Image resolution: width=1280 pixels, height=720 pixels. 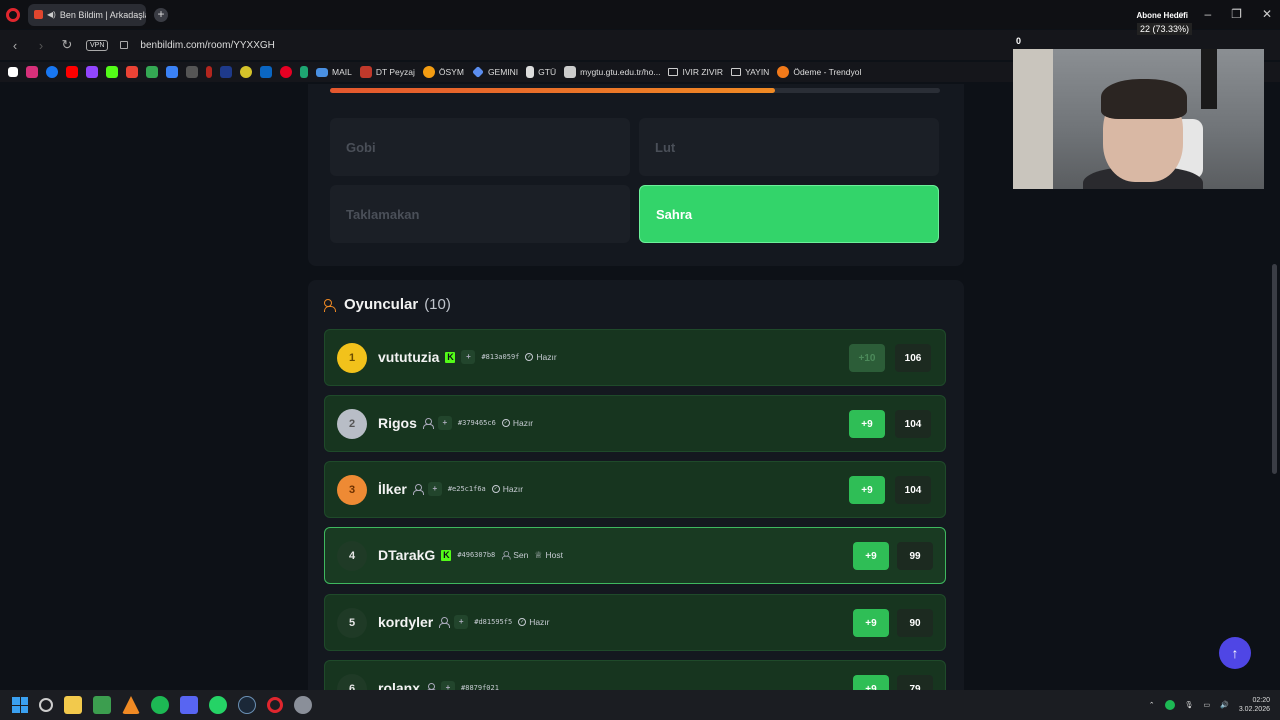 What do you see at coordinates (1224, 705) in the screenshot?
I see `volume-icon: 🔊` at bounding box center [1224, 705].